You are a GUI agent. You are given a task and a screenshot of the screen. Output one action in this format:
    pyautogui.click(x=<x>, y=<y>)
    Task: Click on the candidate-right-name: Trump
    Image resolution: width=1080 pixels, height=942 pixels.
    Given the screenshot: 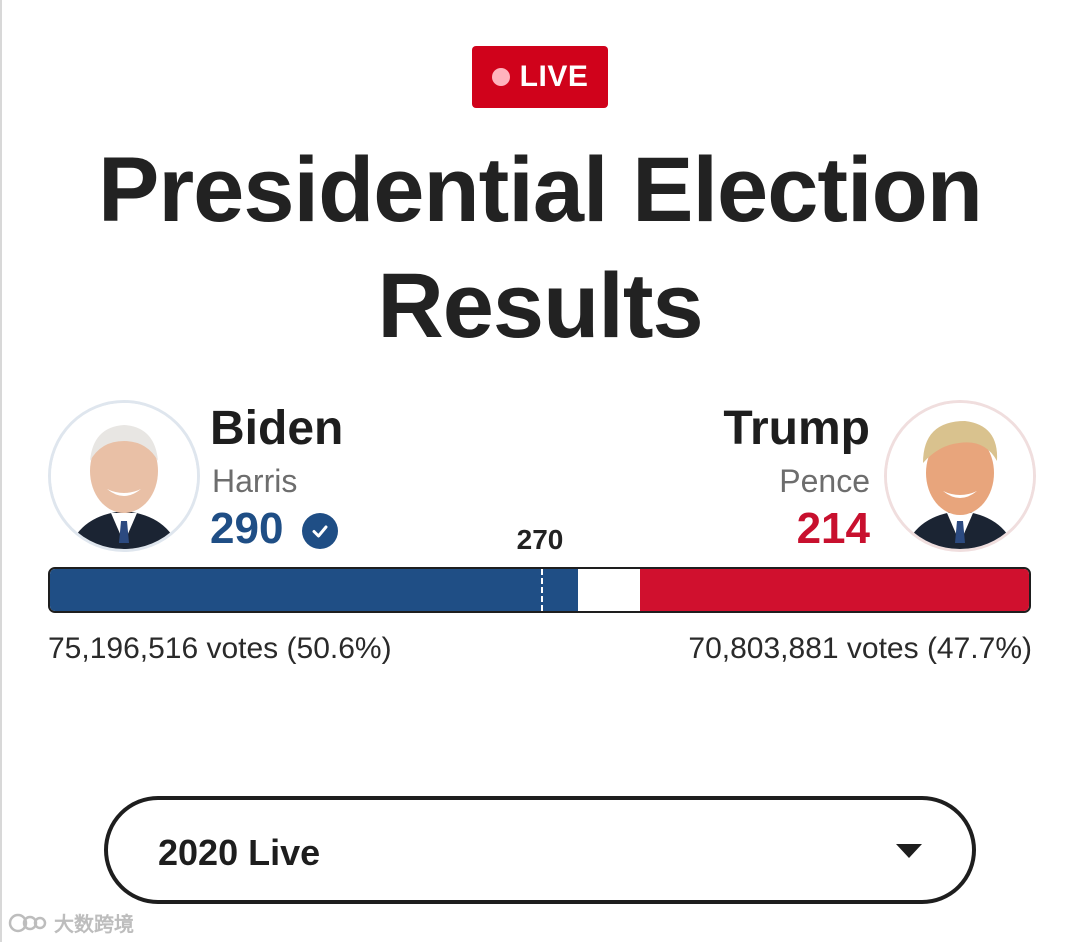 What is the action you would take?
    pyautogui.click(x=796, y=428)
    